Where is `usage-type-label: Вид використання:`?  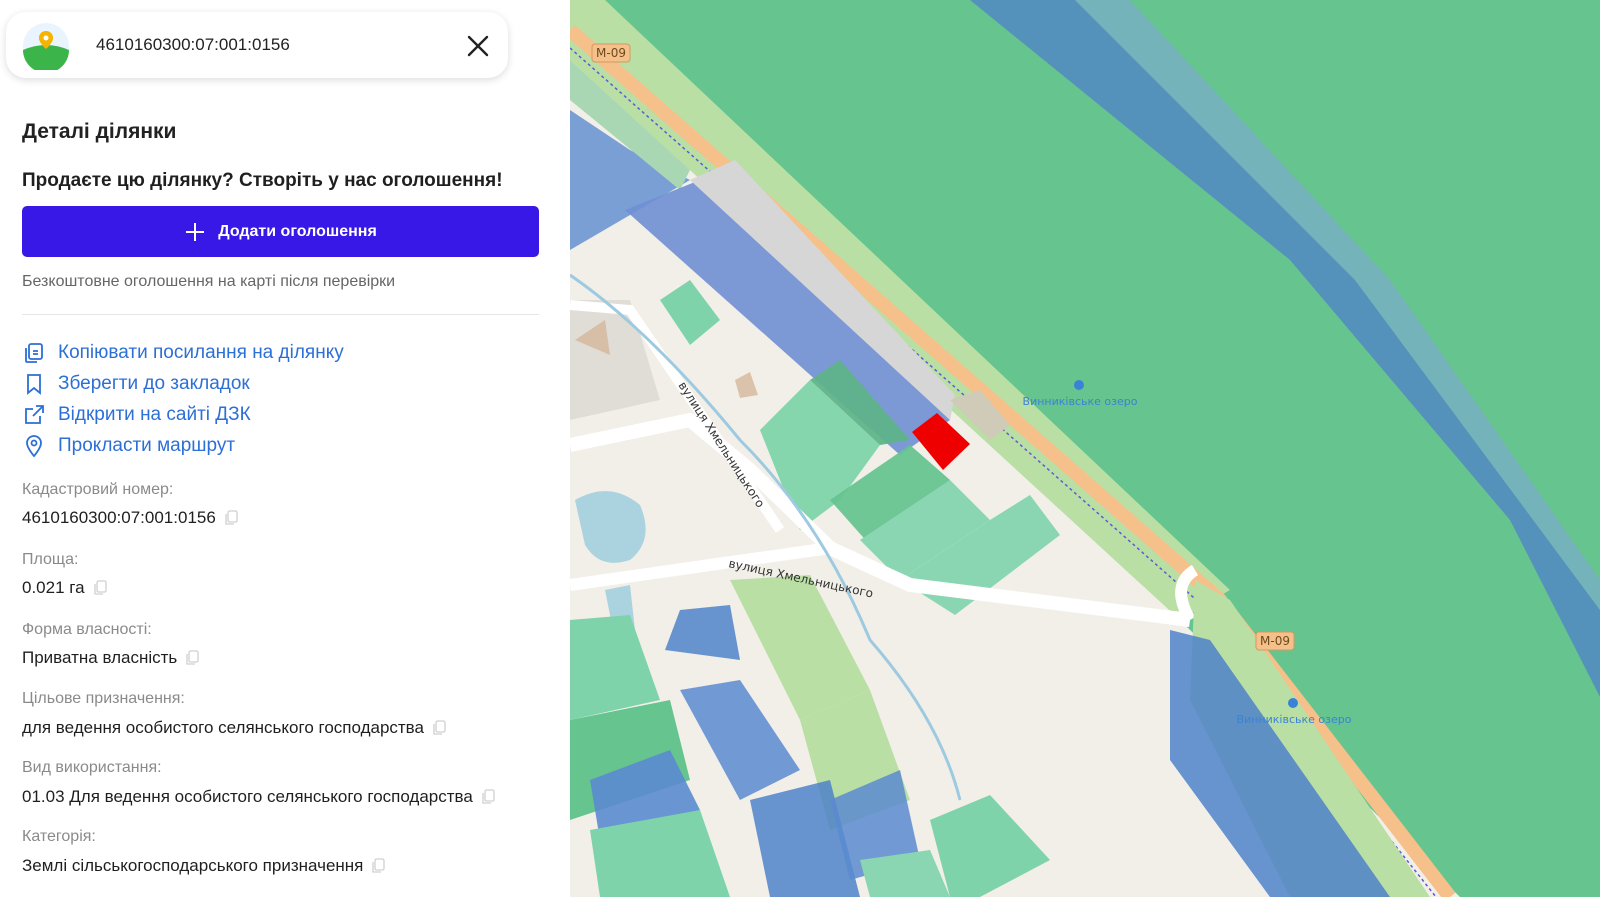
usage-type-label: Вид використання: is located at coordinates (92, 767).